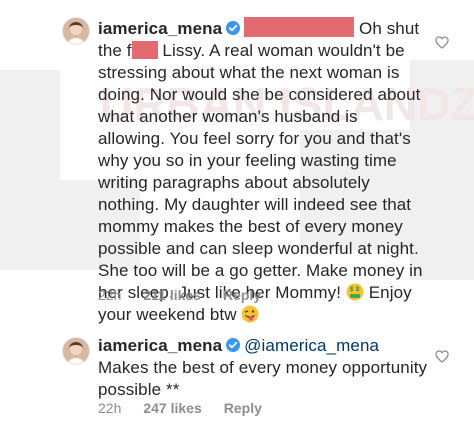  What do you see at coordinates (172, 408) in the screenshot?
I see `likes-count: 247 likes` at bounding box center [172, 408].